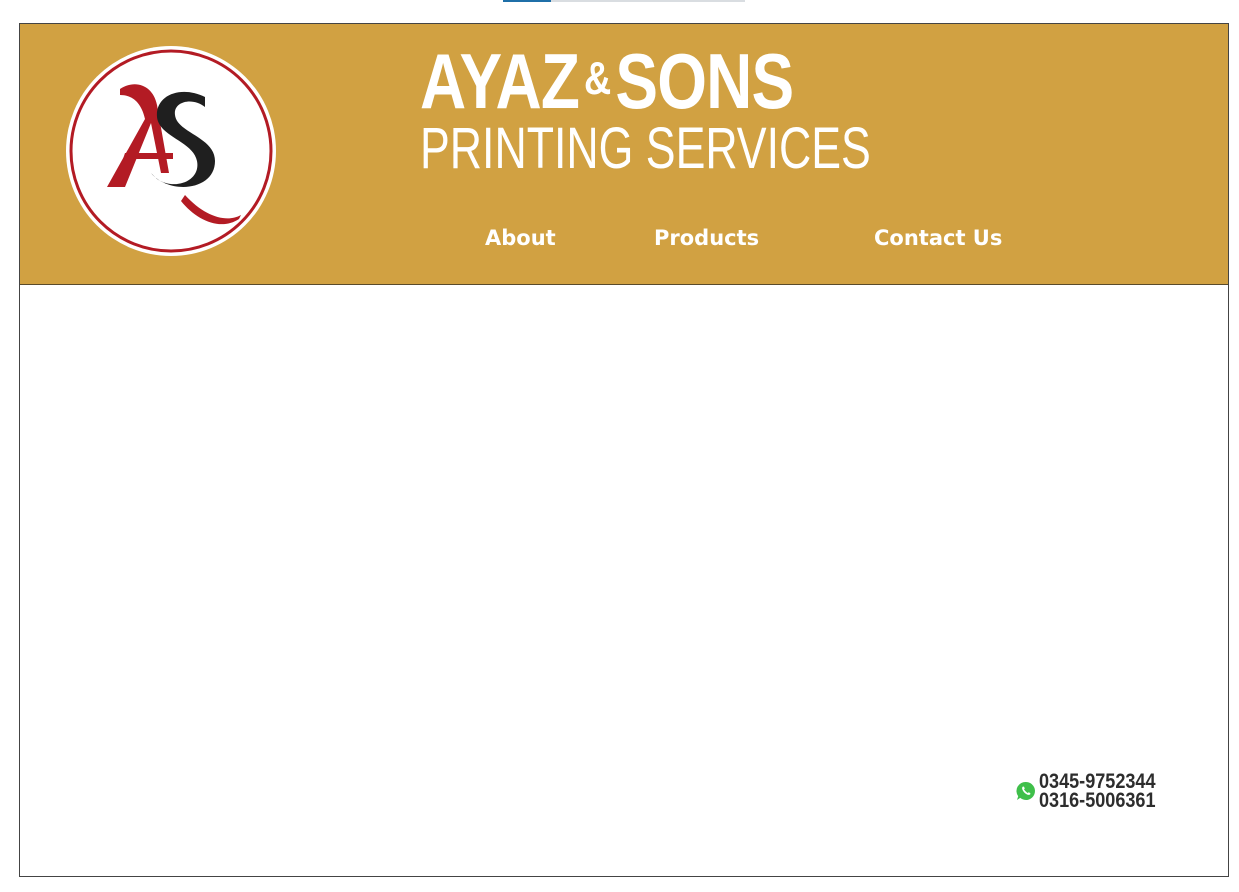 Image resolution: width=1239 pixels, height=892 pixels. Describe the element at coordinates (527, 1) in the screenshot. I see `loading-progress-fill` at that location.